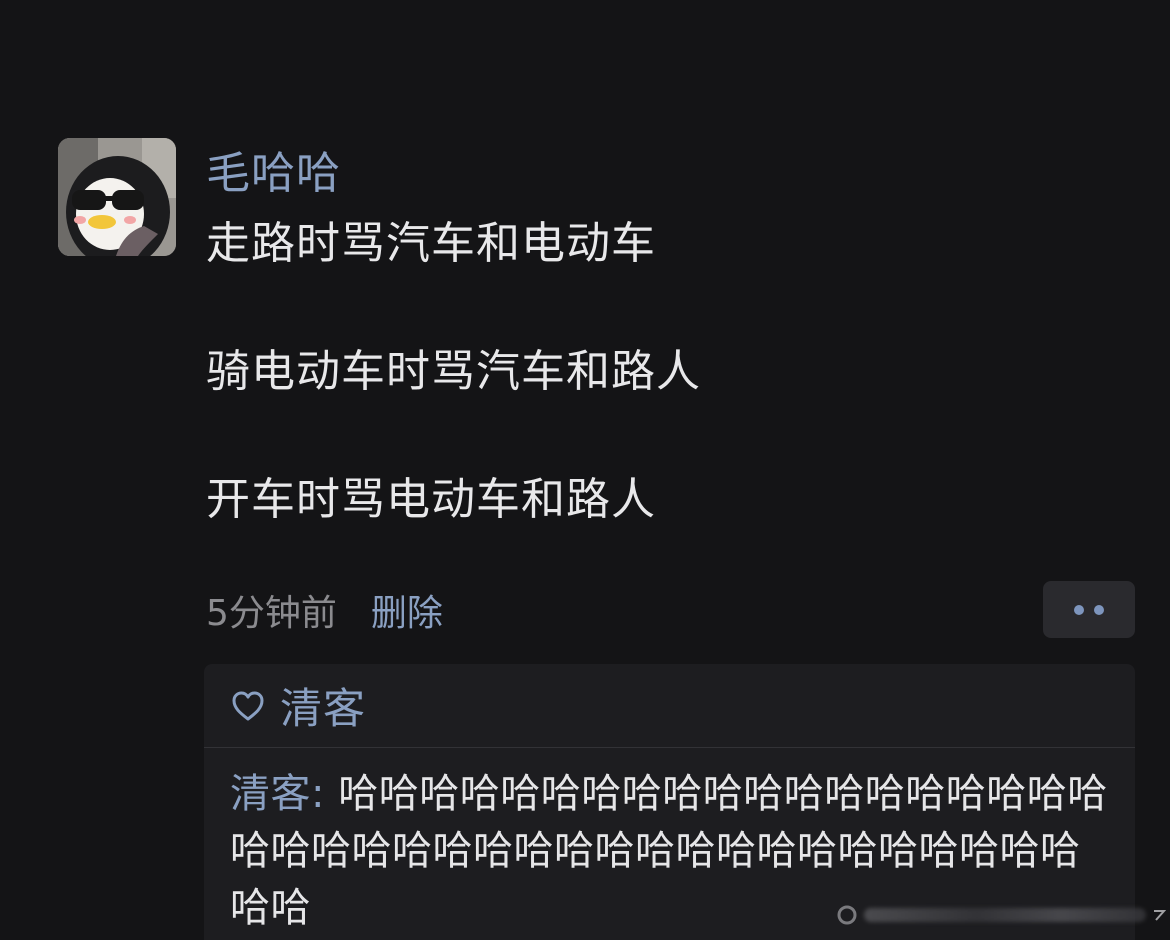 The width and height of the screenshot is (1170, 940). I want to click on watermark, so click(1001, 915).